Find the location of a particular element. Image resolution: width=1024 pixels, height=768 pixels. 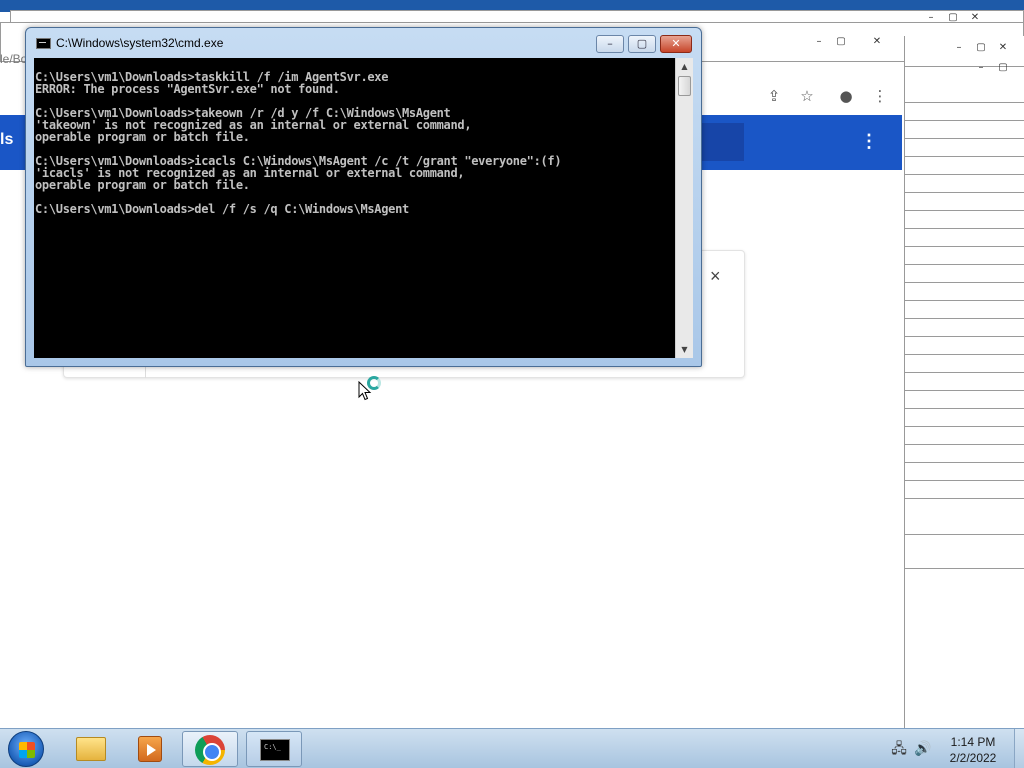

media-player-icon is located at coordinates (150, 749).